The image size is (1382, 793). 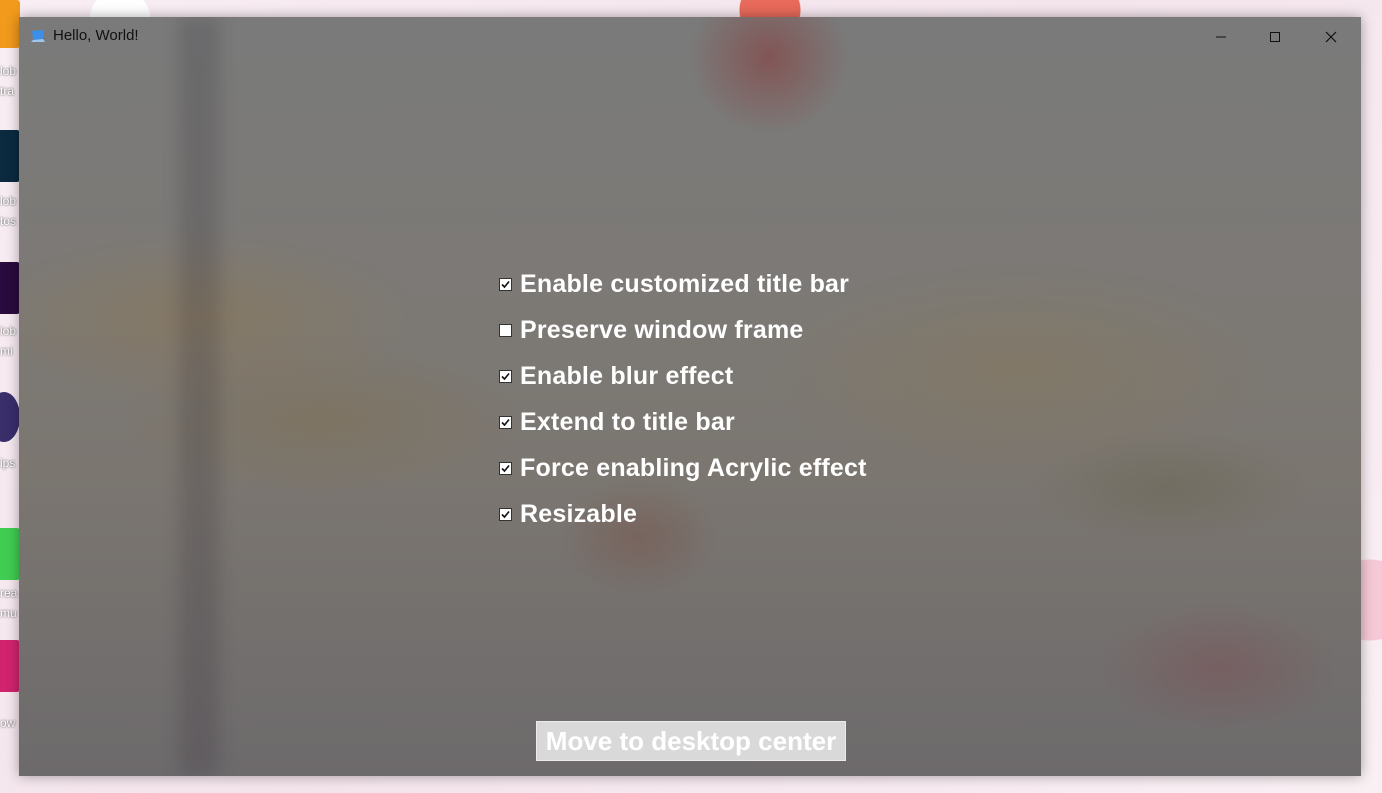 I want to click on checkbox-resizable, so click(x=505, y=514).